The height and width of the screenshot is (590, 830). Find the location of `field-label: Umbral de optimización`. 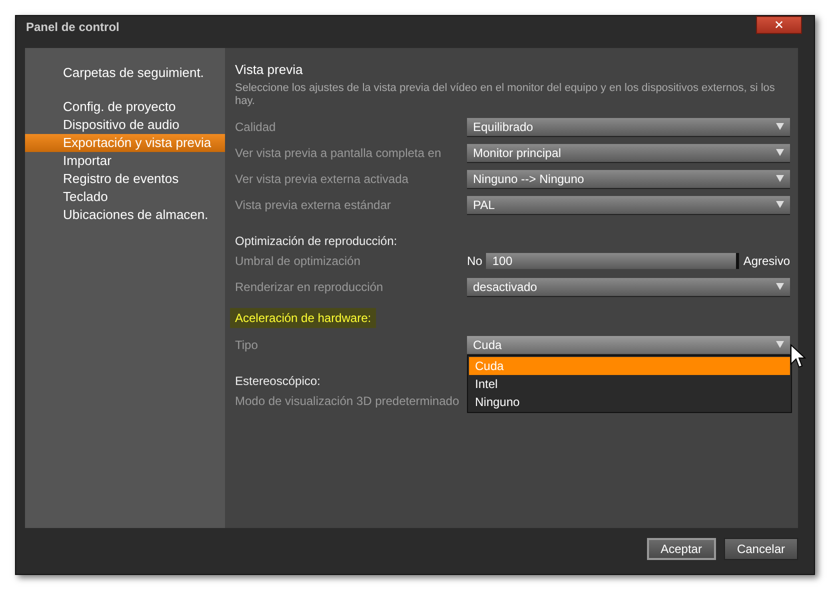

field-label: Umbral de optimización is located at coordinates (297, 261).